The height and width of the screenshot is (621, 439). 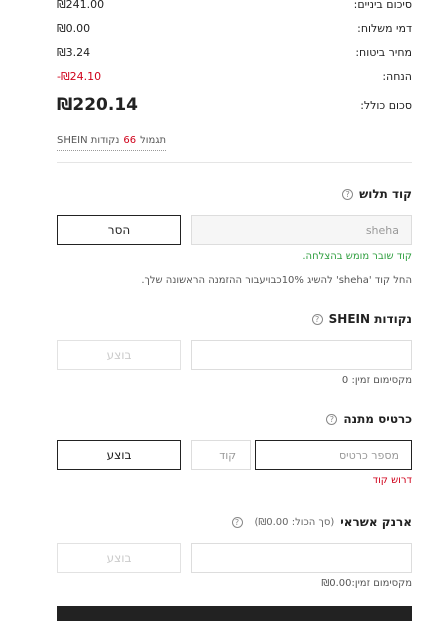 I want to click on discount-row: הנחה: -₪24.10, so click(x=234, y=76).